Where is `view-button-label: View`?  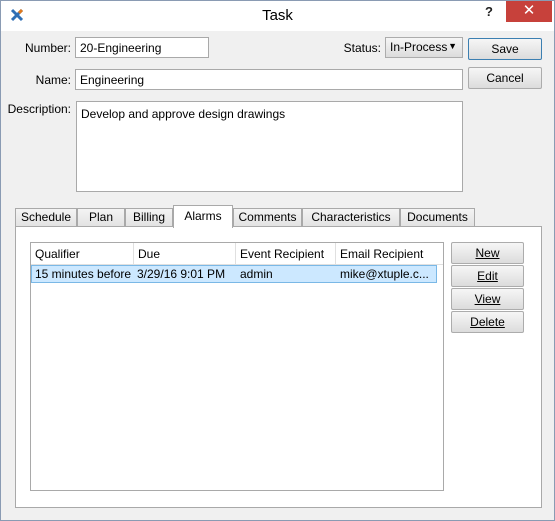
view-button-label: View is located at coordinates (487, 299).